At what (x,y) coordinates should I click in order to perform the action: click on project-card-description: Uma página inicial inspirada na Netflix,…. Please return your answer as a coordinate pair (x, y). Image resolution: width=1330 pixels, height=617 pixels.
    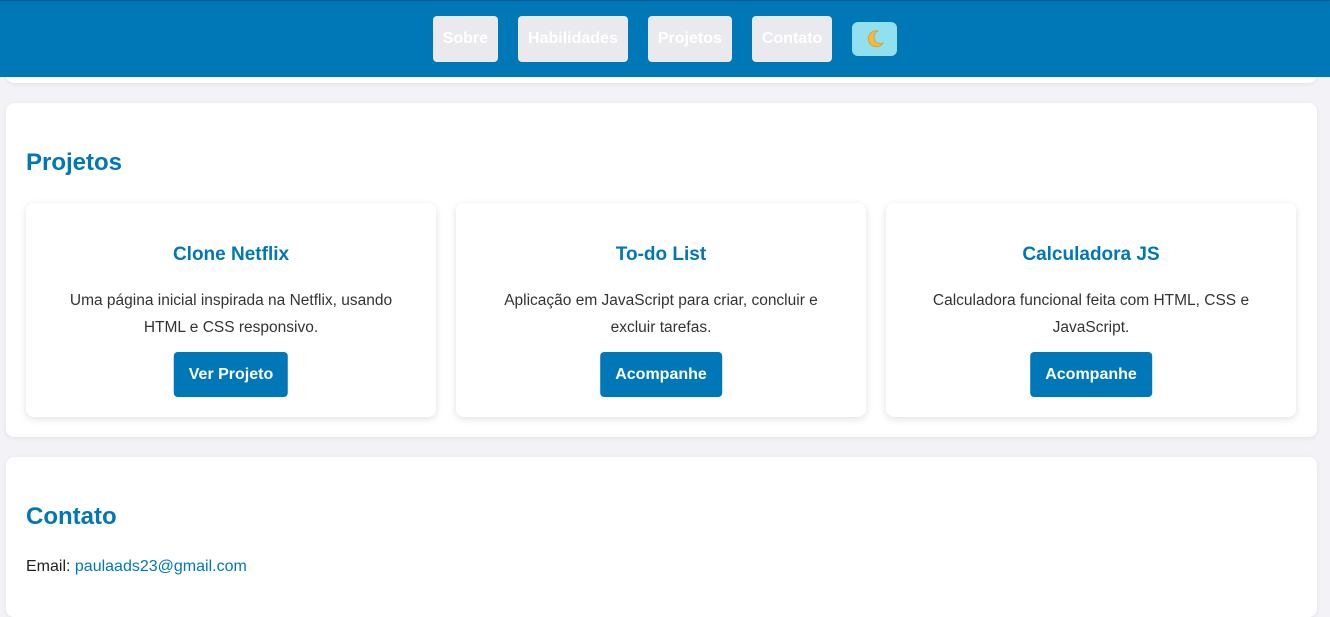
    Looking at the image, I should click on (231, 314).